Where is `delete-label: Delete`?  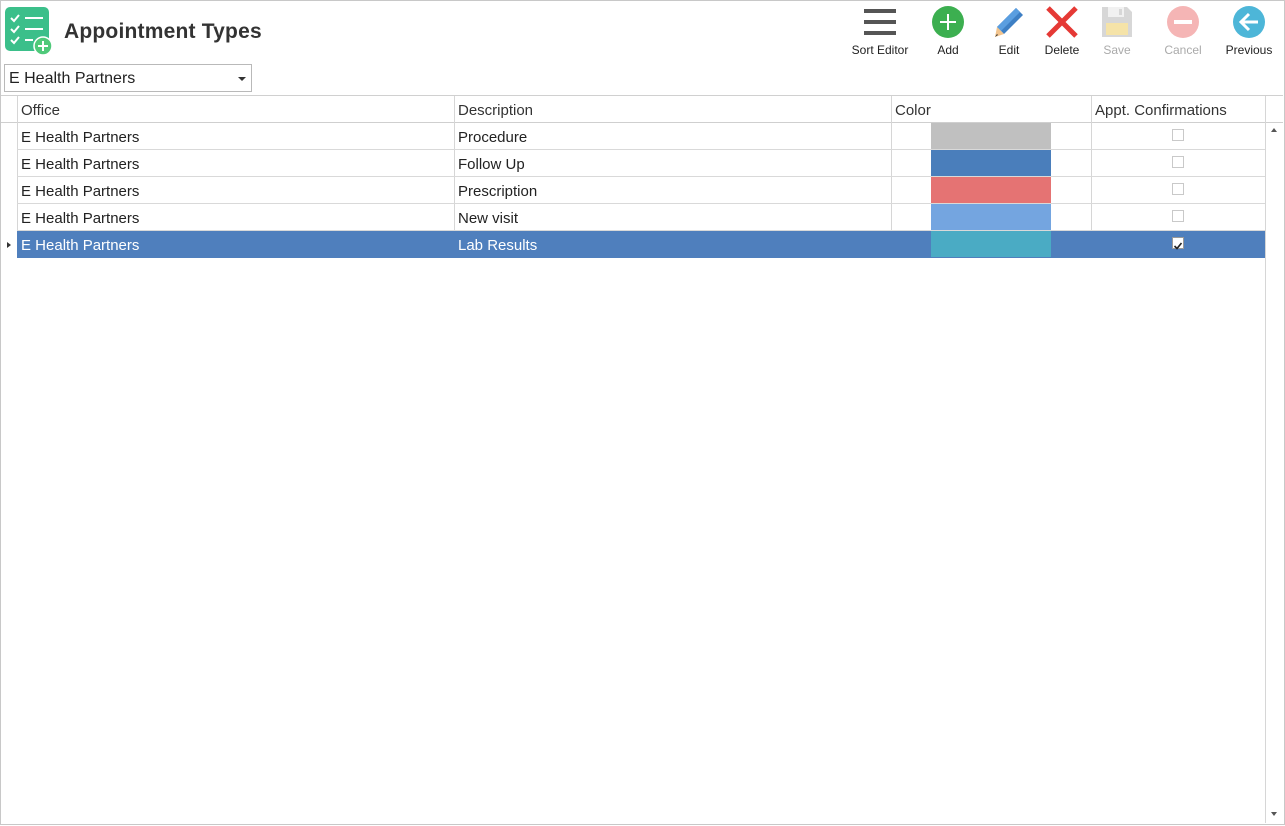
delete-label: Delete is located at coordinates (1062, 50).